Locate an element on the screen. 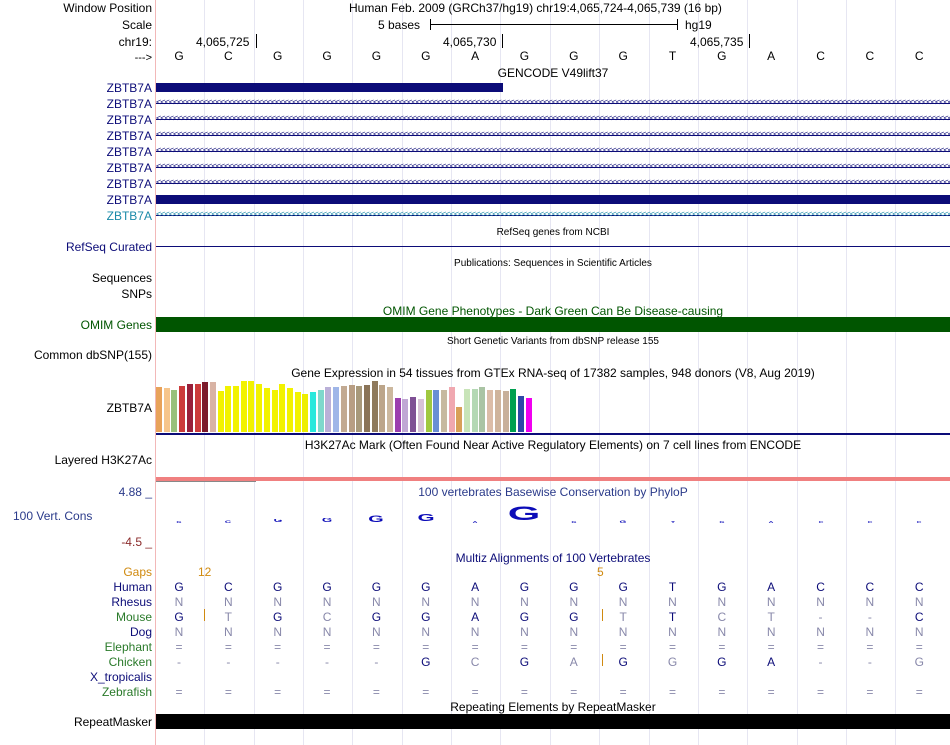 This screenshot has height=745, width=950. conservation-label: 100 Vert. Cons is located at coordinates (52, 516).